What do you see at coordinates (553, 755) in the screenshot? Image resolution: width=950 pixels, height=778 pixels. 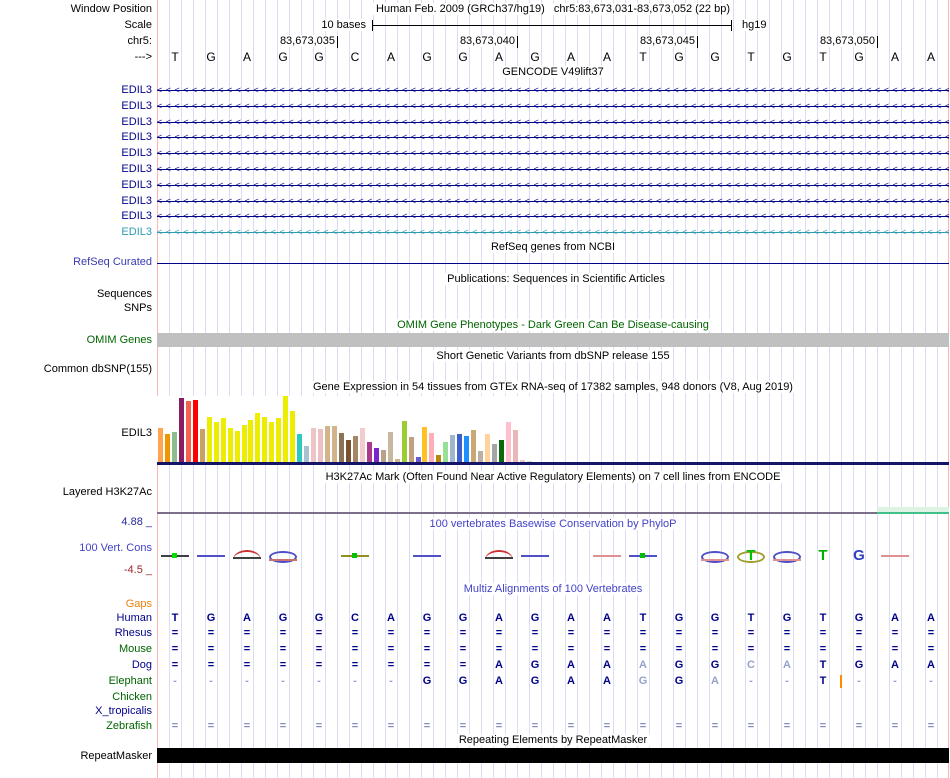 I see `repeatmasker-feature` at bounding box center [553, 755].